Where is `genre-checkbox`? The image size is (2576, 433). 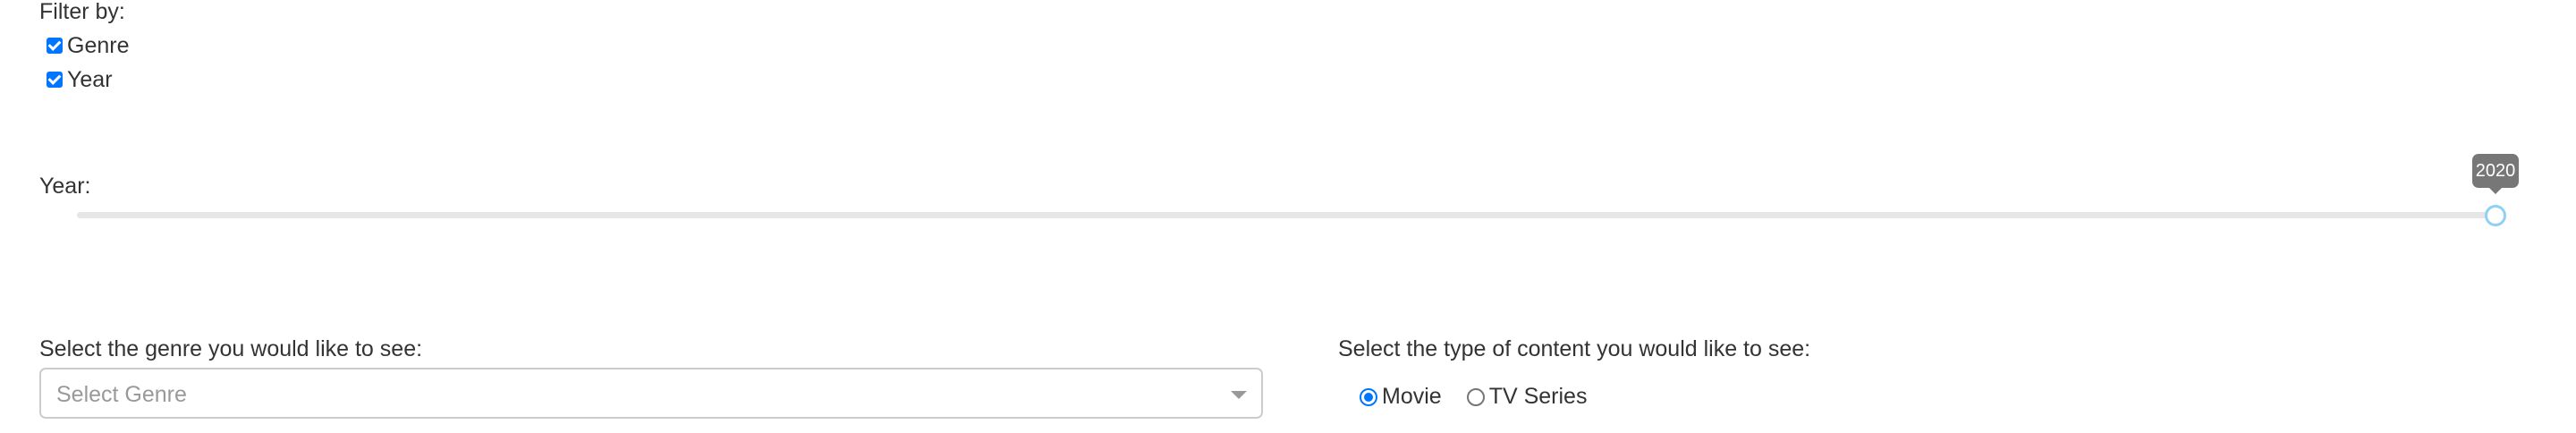
genre-checkbox is located at coordinates (55, 46).